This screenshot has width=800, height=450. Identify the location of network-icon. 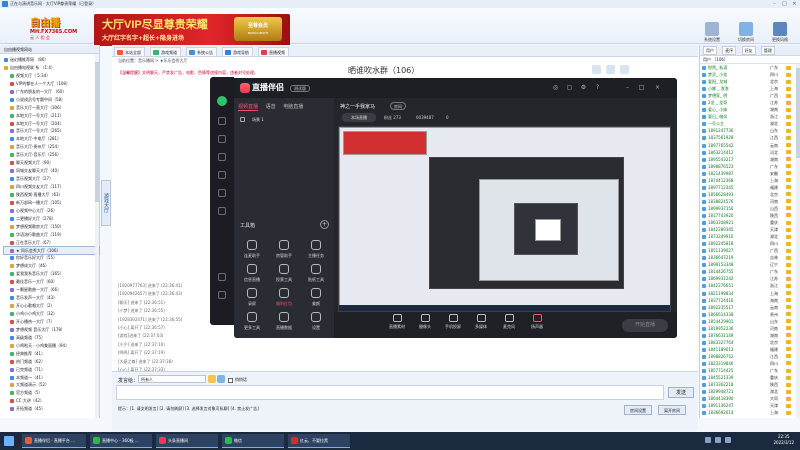
(708, 440).